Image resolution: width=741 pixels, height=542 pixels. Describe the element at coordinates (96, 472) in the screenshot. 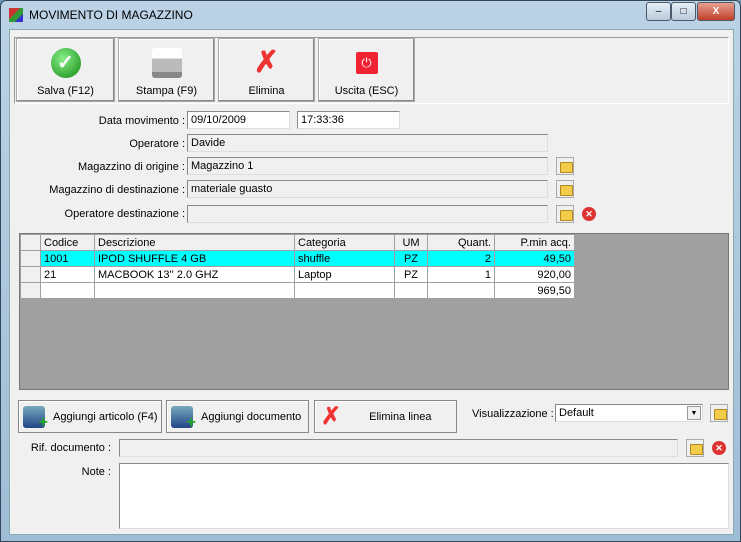

I see `notes-label: Note :` at that location.